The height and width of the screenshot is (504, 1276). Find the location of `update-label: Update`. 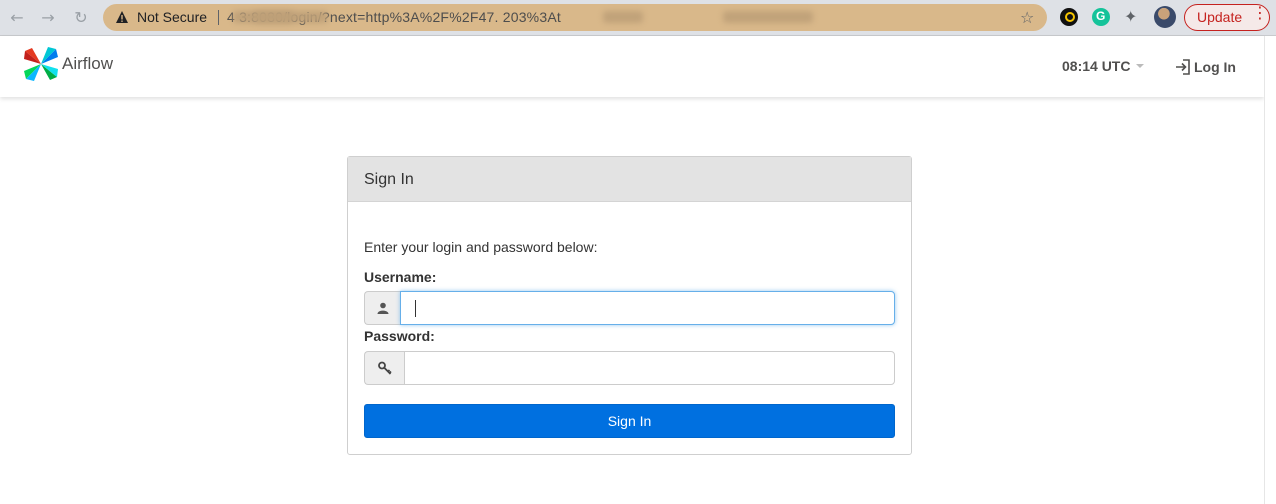

update-label: Update is located at coordinates (1220, 17).